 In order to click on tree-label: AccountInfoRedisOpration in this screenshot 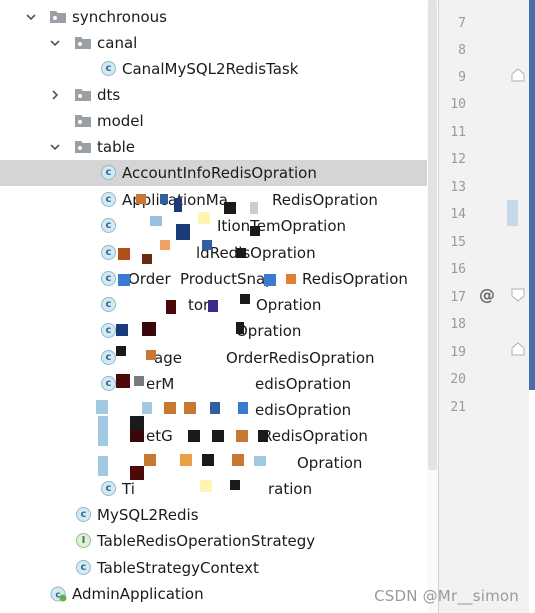, I will do `click(219, 173)`.